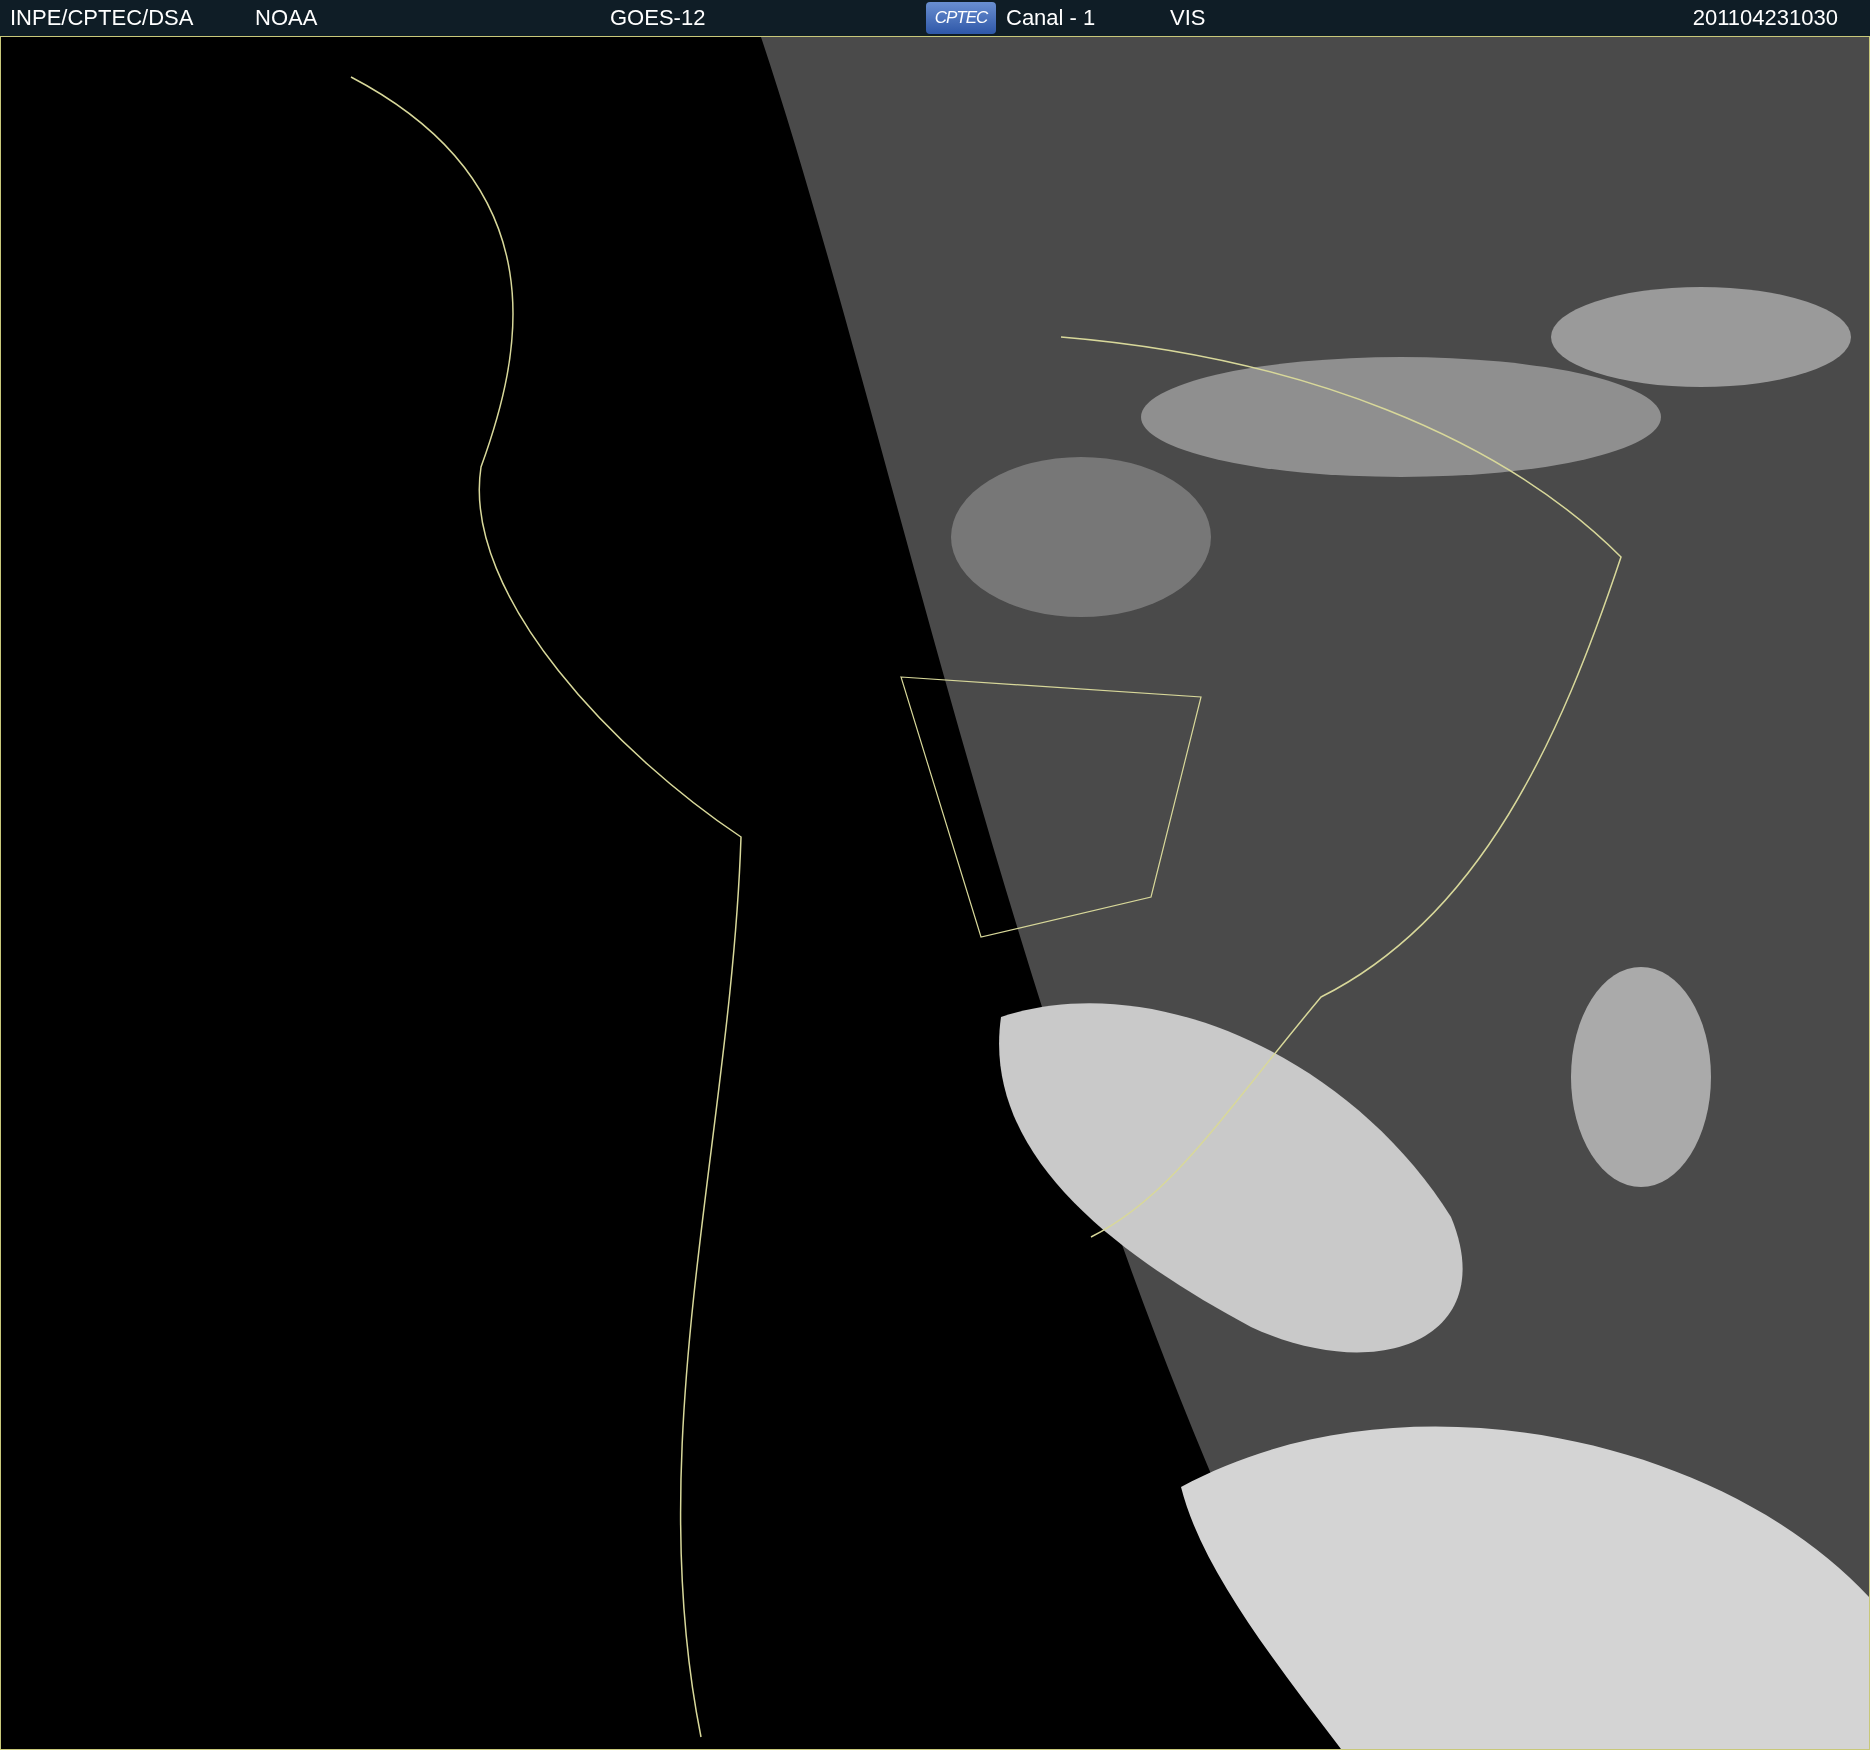 The image size is (1870, 1750). Describe the element at coordinates (1188, 18) in the screenshot. I see `header-label: VIS` at that location.